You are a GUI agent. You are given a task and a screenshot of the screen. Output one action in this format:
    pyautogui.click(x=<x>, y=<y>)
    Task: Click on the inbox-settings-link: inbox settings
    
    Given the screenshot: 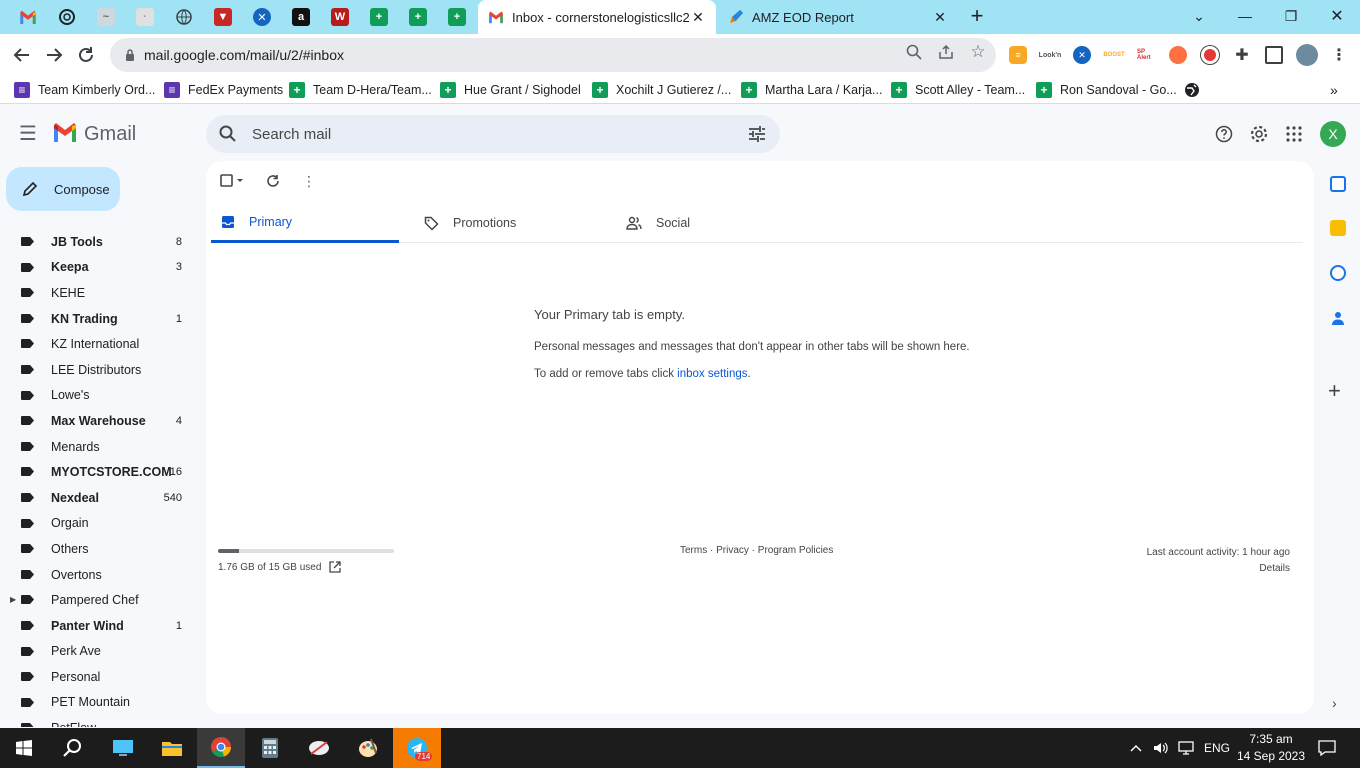 What is the action you would take?
    pyautogui.click(x=712, y=374)
    